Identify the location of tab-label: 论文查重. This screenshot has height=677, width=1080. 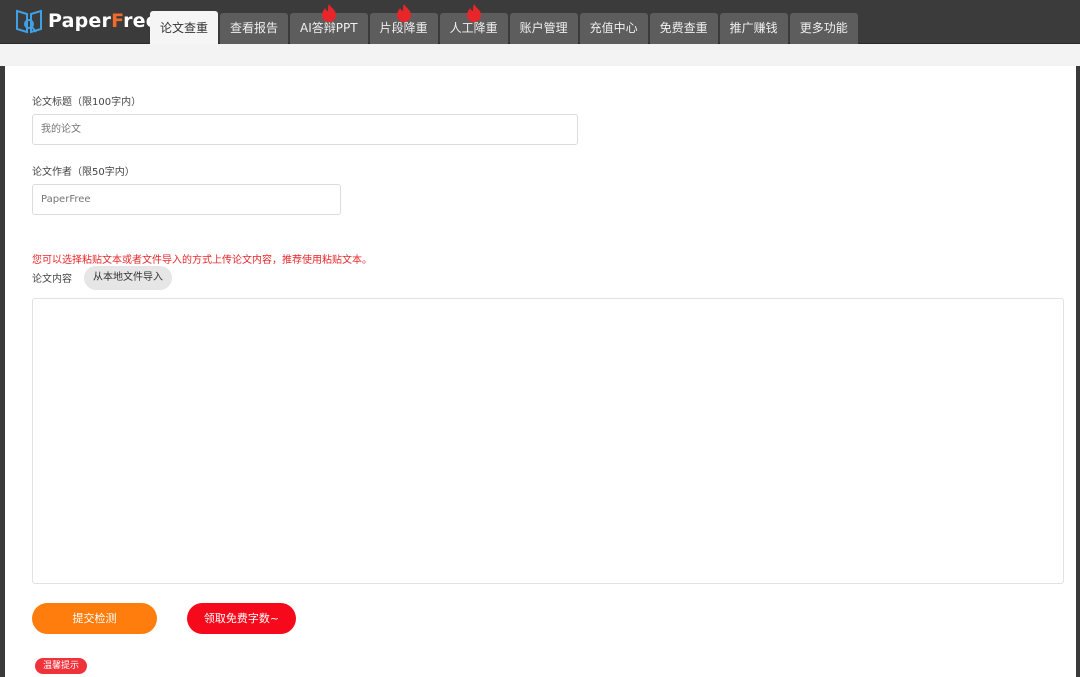
(184, 28).